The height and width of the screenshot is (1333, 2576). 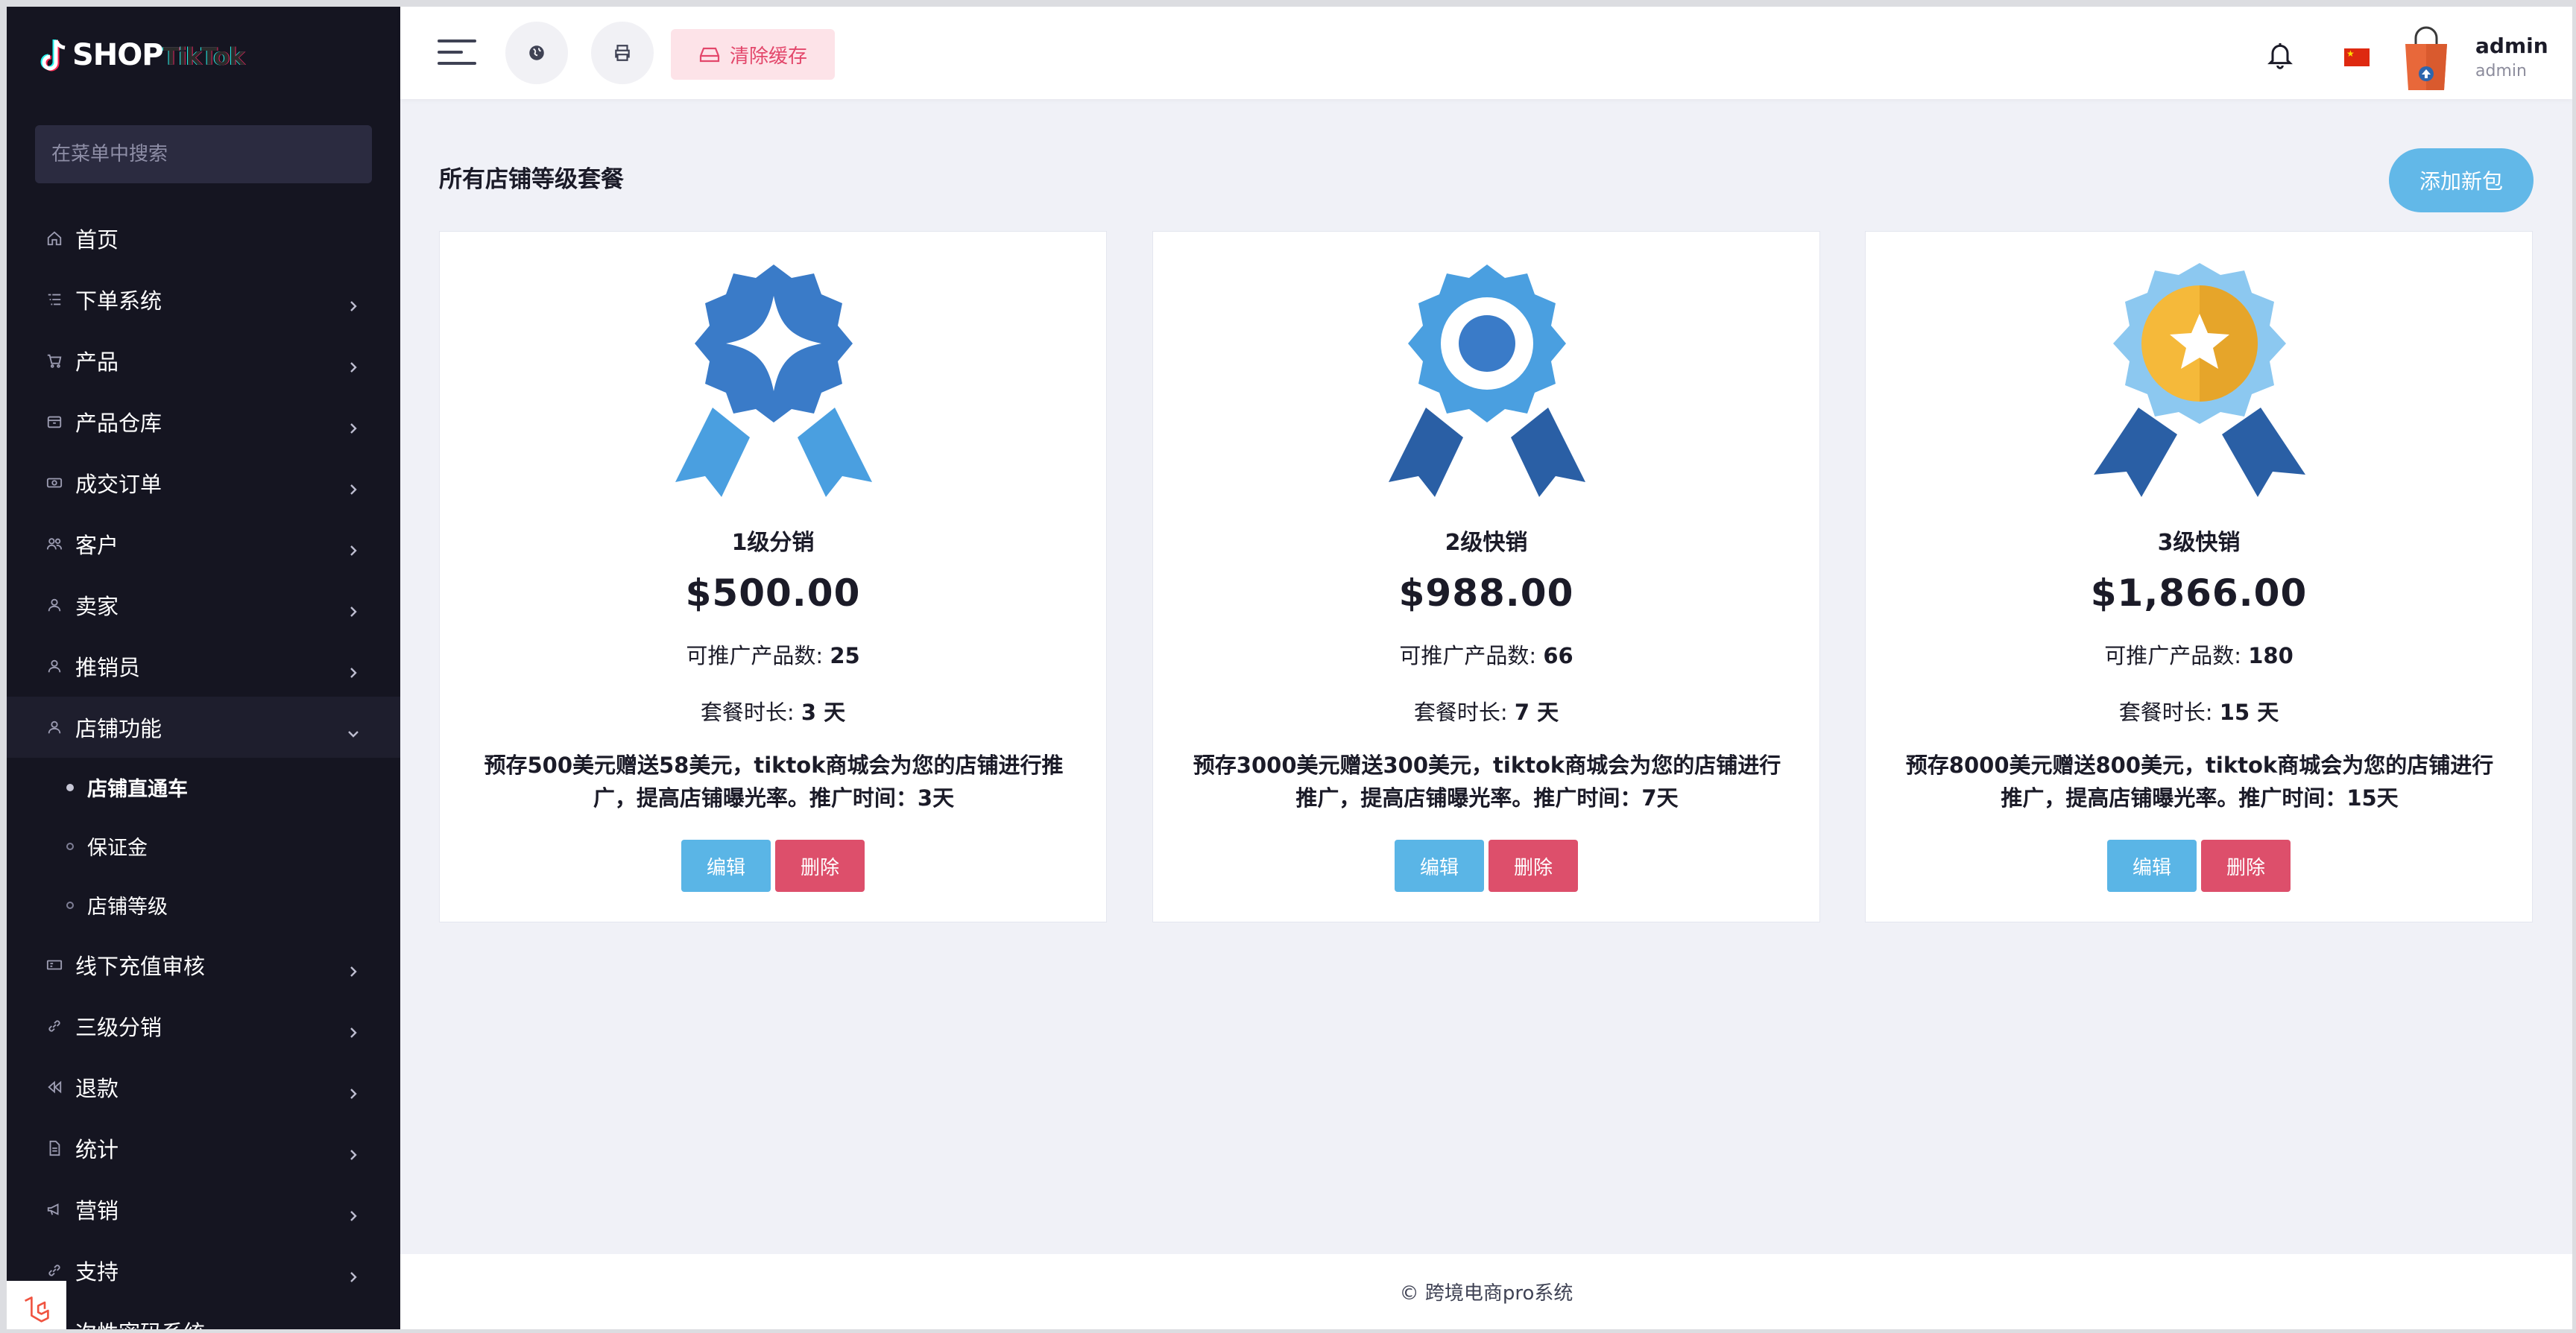 What do you see at coordinates (203, 482) in the screenshot?
I see `sidebar-item-closed-orders: 成交订单` at bounding box center [203, 482].